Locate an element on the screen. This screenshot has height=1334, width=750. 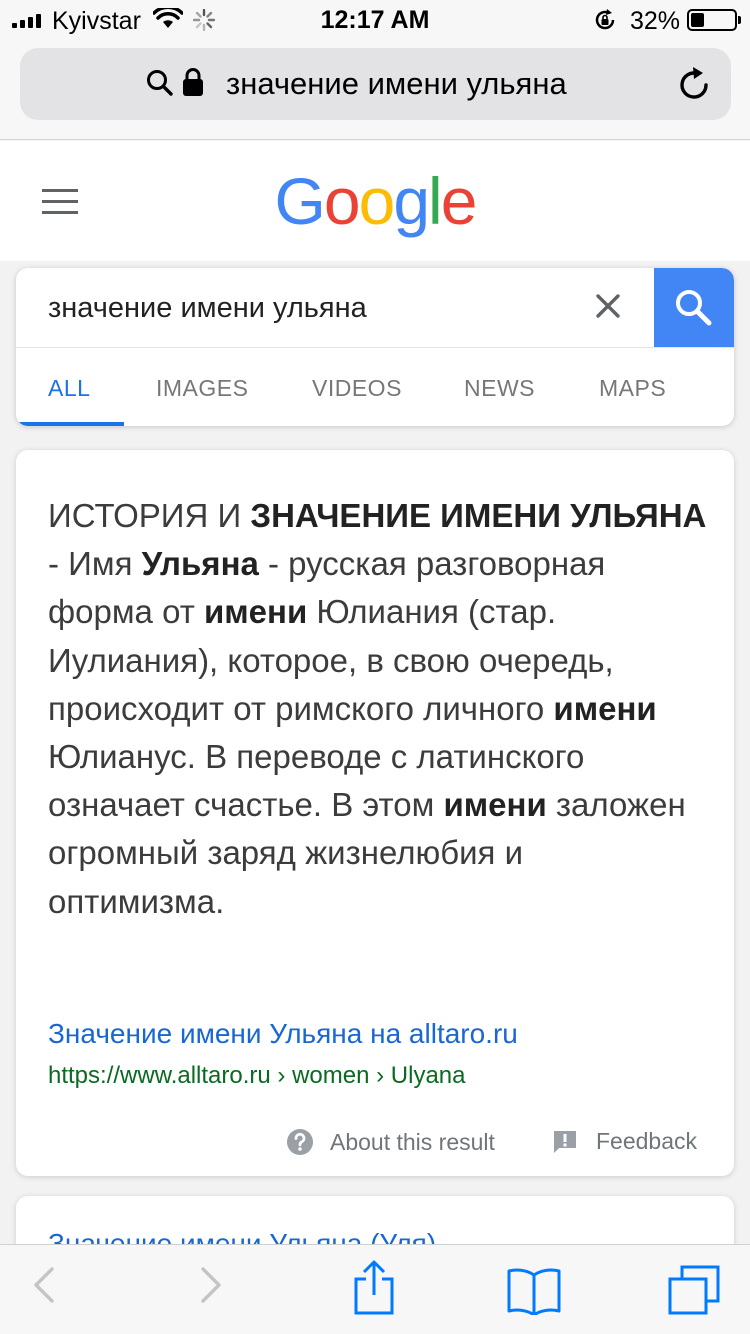
forward-icon is located at coordinates (211, 1285).